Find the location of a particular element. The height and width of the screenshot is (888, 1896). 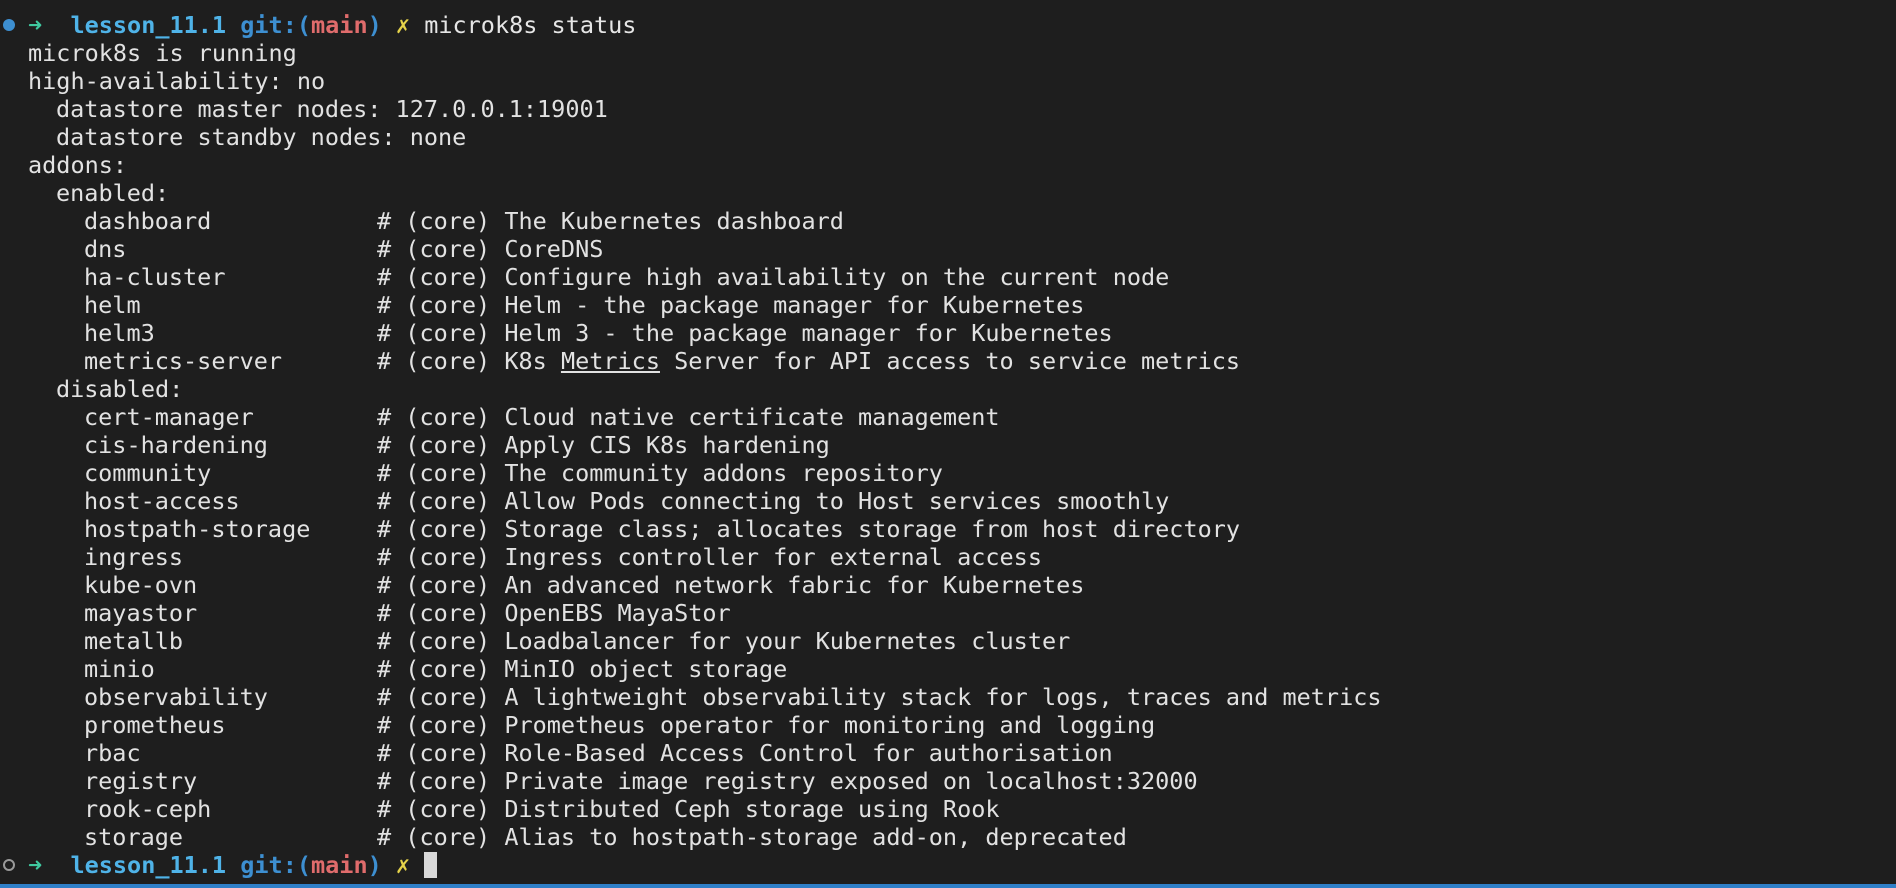

addon-name: observability is located at coordinates (176, 697).